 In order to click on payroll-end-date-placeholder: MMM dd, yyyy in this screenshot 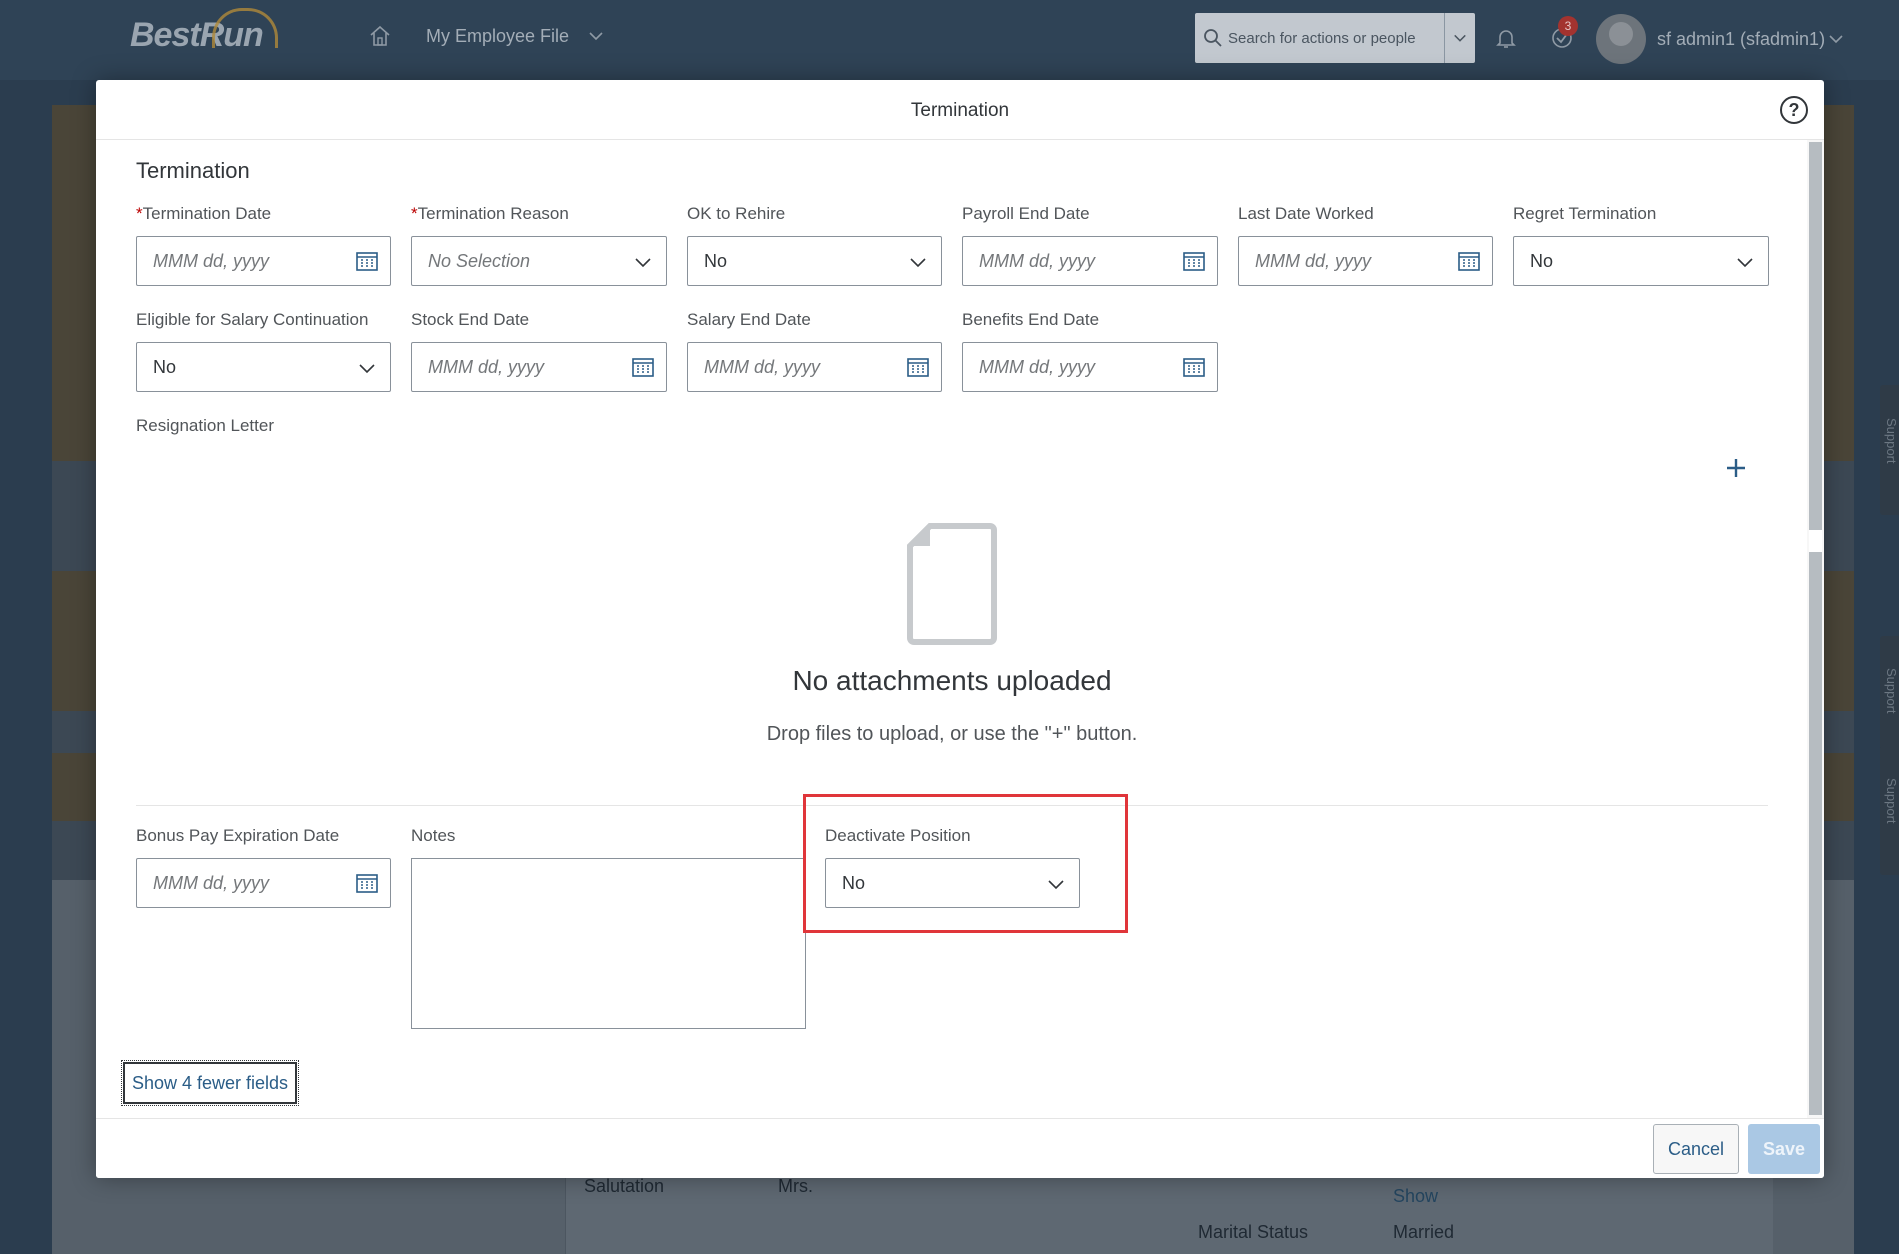, I will do `click(1037, 261)`.